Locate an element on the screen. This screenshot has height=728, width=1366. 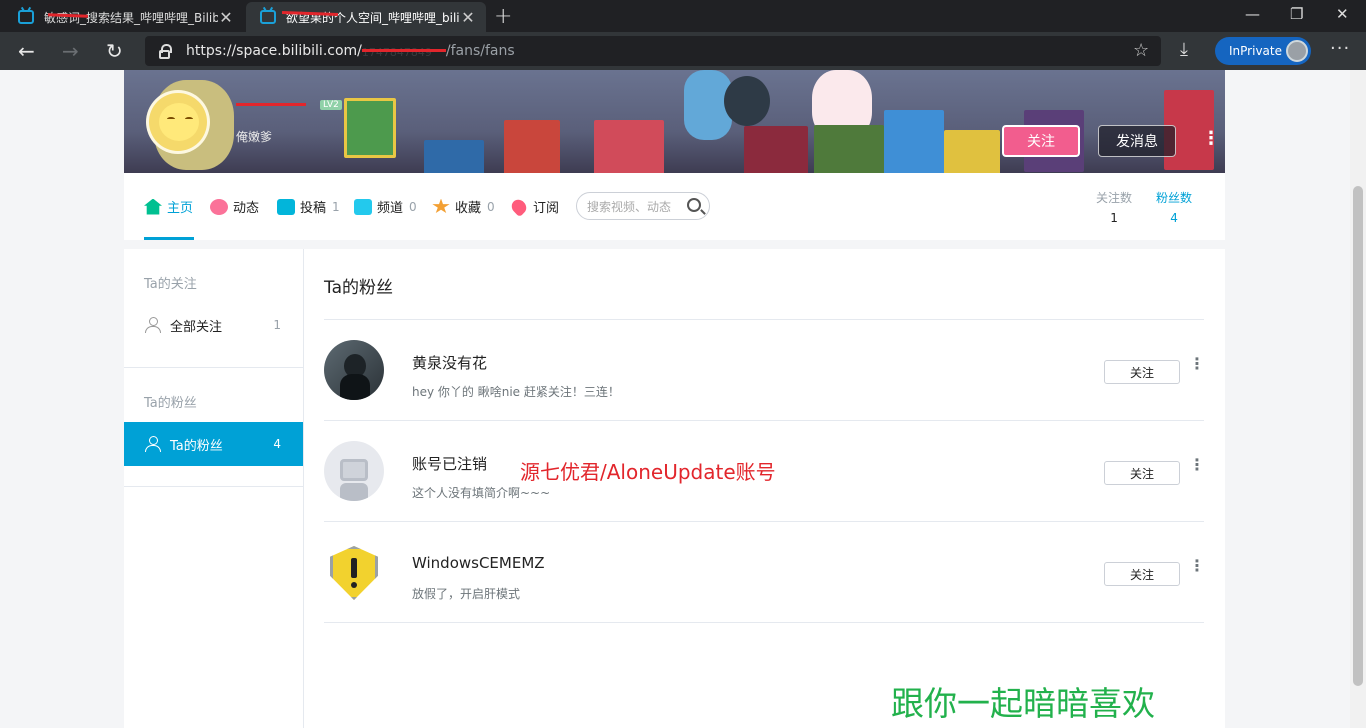
home-icon is located at coordinates (153, 206).